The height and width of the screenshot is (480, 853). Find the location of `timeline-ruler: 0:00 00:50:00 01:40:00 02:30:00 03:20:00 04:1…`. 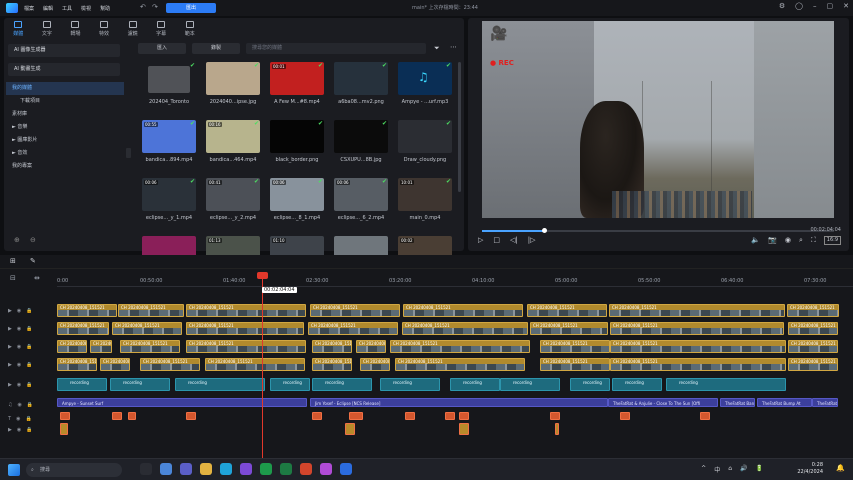

timeline-ruler: 0:00 00:50:00 01:40:00 02:30:00 03:20:00 04:1… is located at coordinates (455, 282).